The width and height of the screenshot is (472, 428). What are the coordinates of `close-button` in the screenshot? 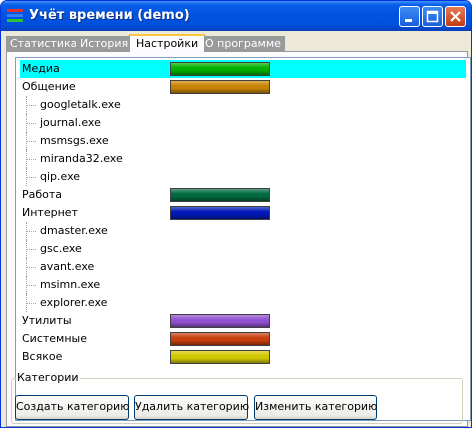 It's located at (455, 16).